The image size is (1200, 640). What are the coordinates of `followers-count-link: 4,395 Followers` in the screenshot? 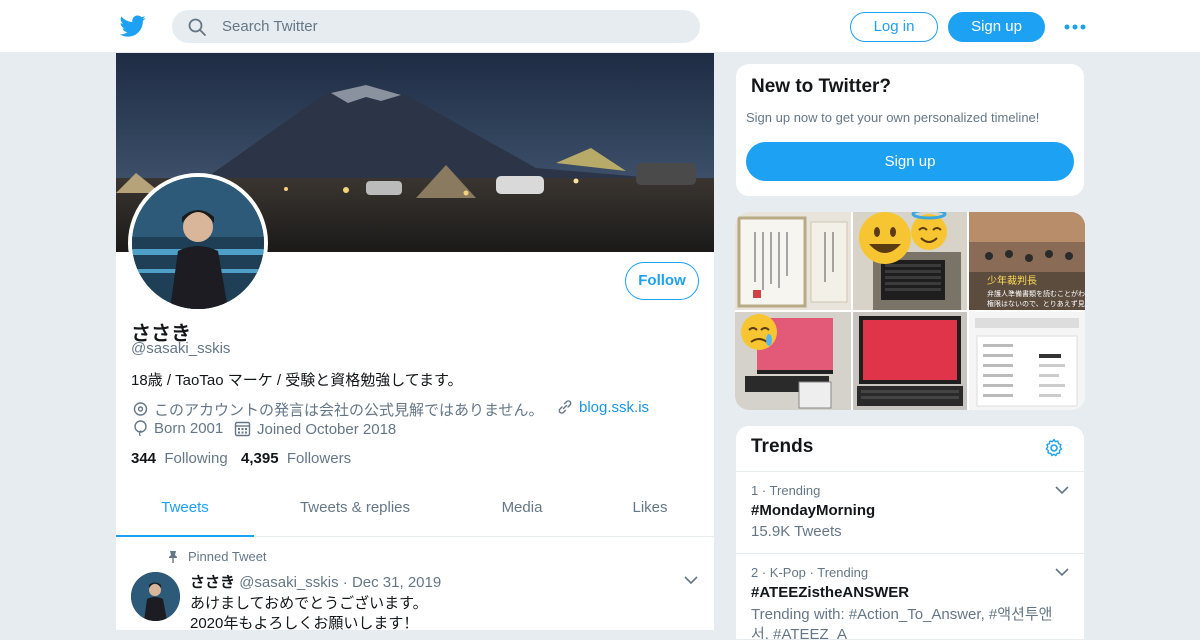 It's located at (296, 458).